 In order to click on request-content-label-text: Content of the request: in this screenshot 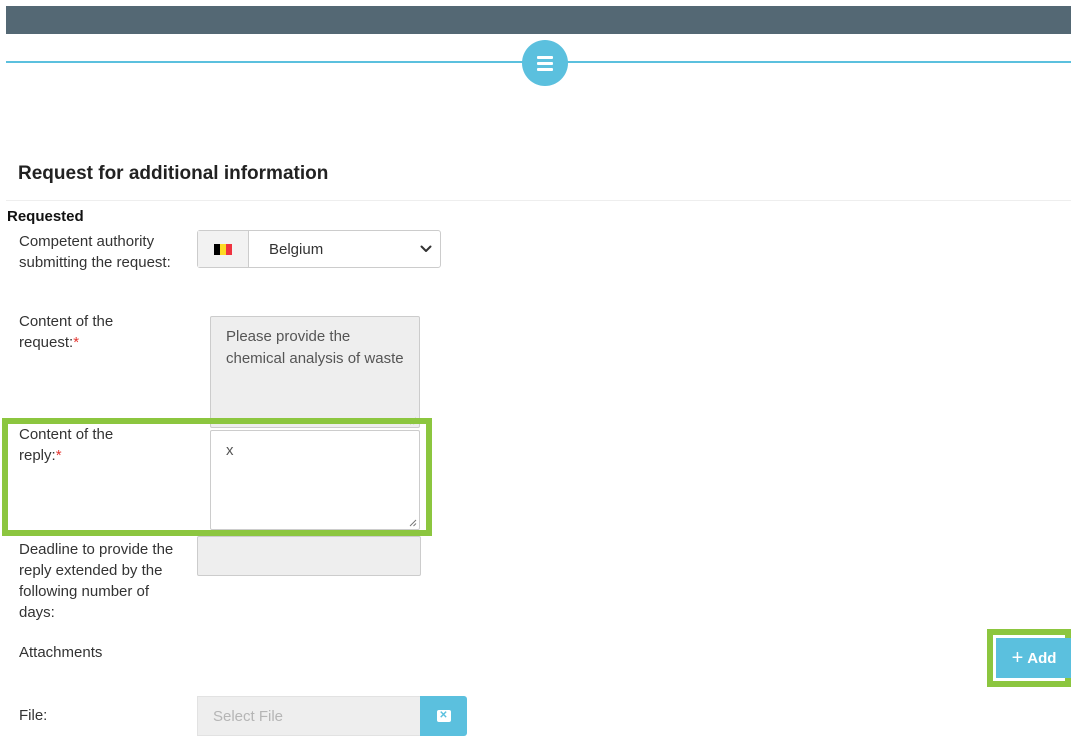, I will do `click(66, 332)`.